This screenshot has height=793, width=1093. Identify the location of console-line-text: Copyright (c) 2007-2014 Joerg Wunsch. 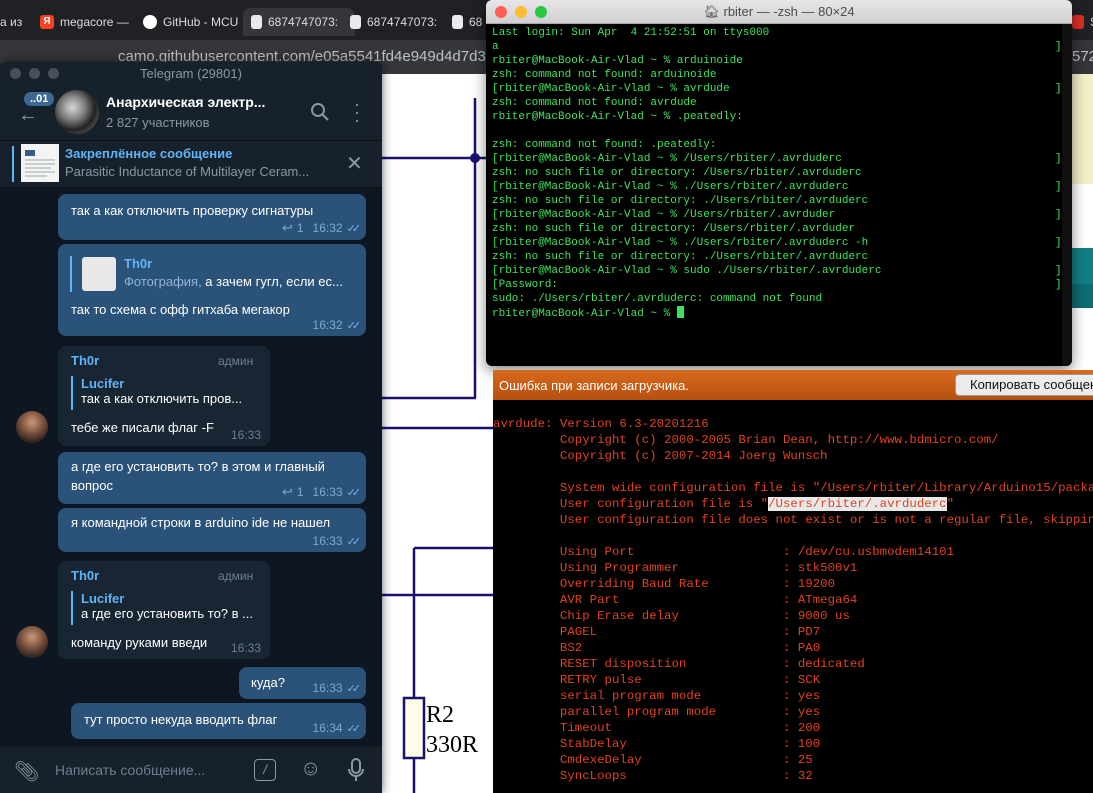
(660, 456).